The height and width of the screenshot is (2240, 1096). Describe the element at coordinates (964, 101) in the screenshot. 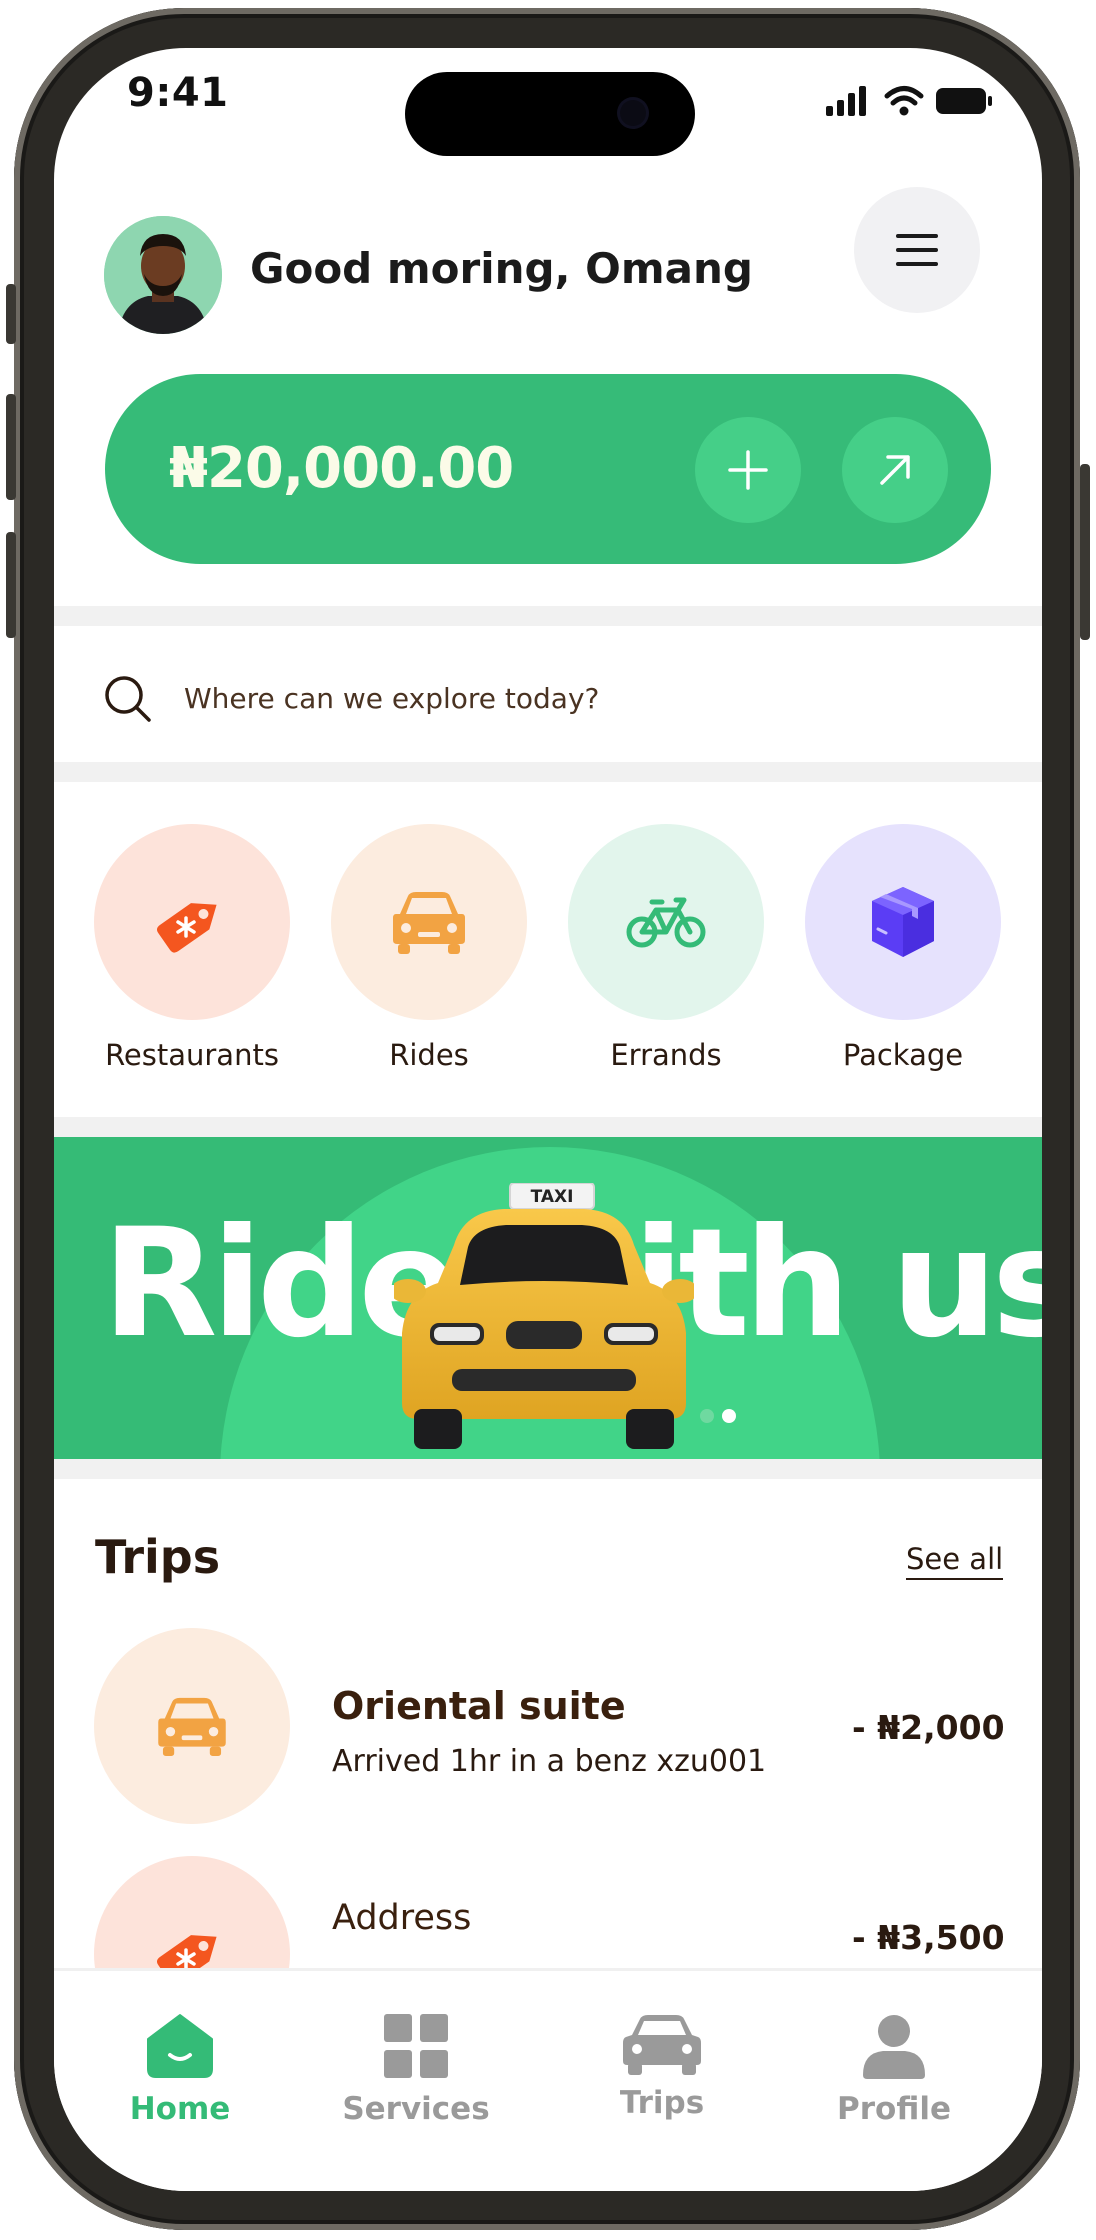

I see `battery-icon` at that location.